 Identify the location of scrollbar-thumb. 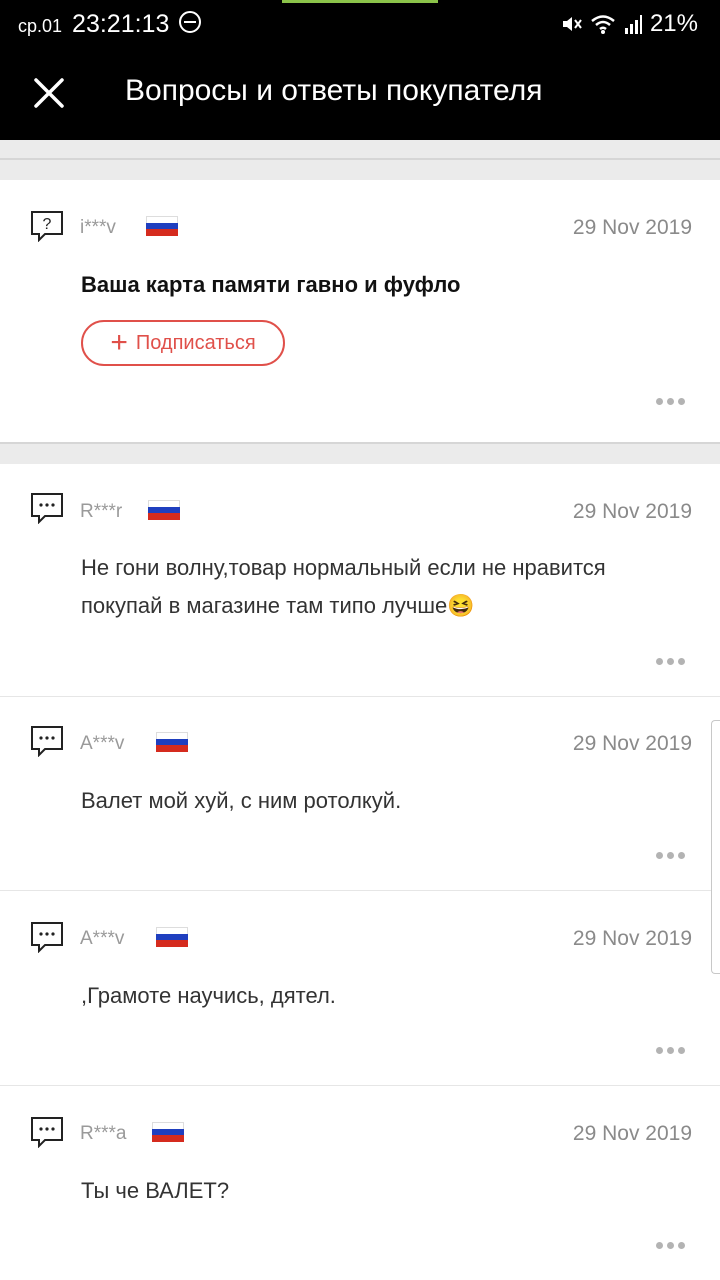
(715, 847).